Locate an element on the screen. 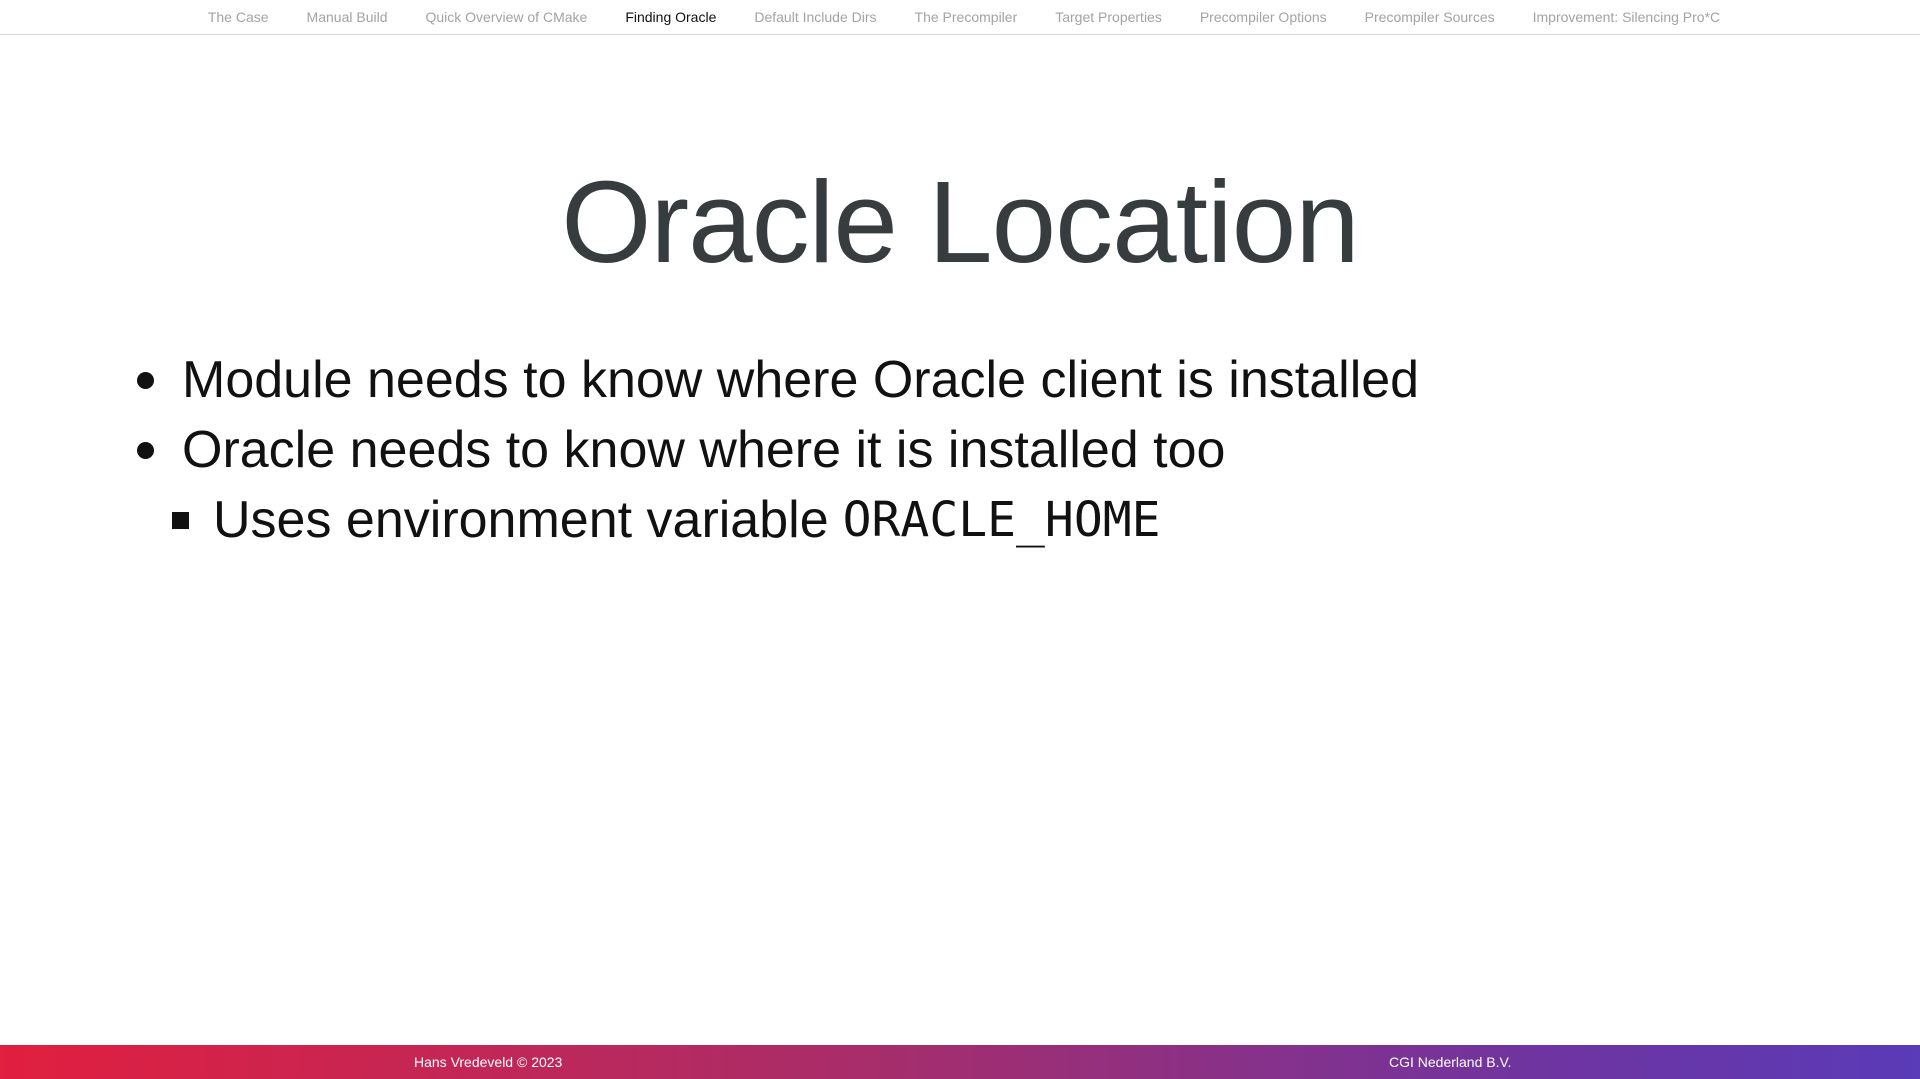  nav-item-precompiler-options: Precompiler Options is located at coordinates (1263, 17).